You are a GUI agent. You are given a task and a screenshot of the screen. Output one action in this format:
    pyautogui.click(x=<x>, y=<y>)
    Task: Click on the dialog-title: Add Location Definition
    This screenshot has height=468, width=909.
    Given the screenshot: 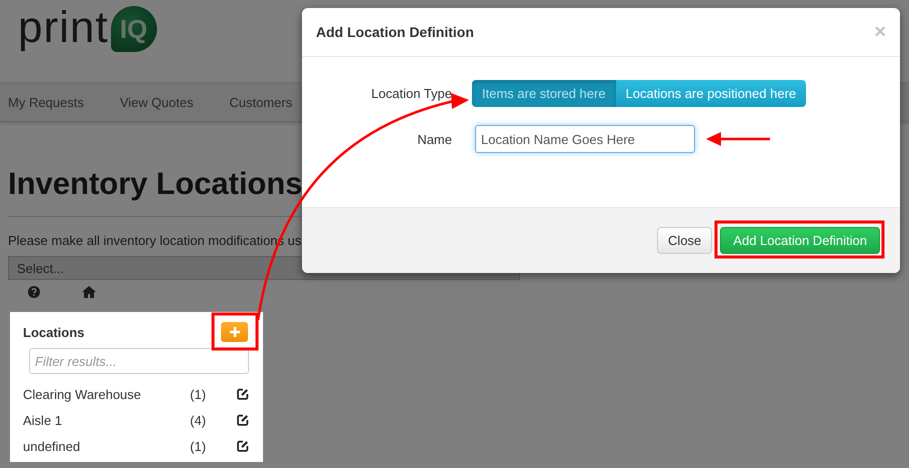 What is the action you would take?
    pyautogui.click(x=395, y=32)
    